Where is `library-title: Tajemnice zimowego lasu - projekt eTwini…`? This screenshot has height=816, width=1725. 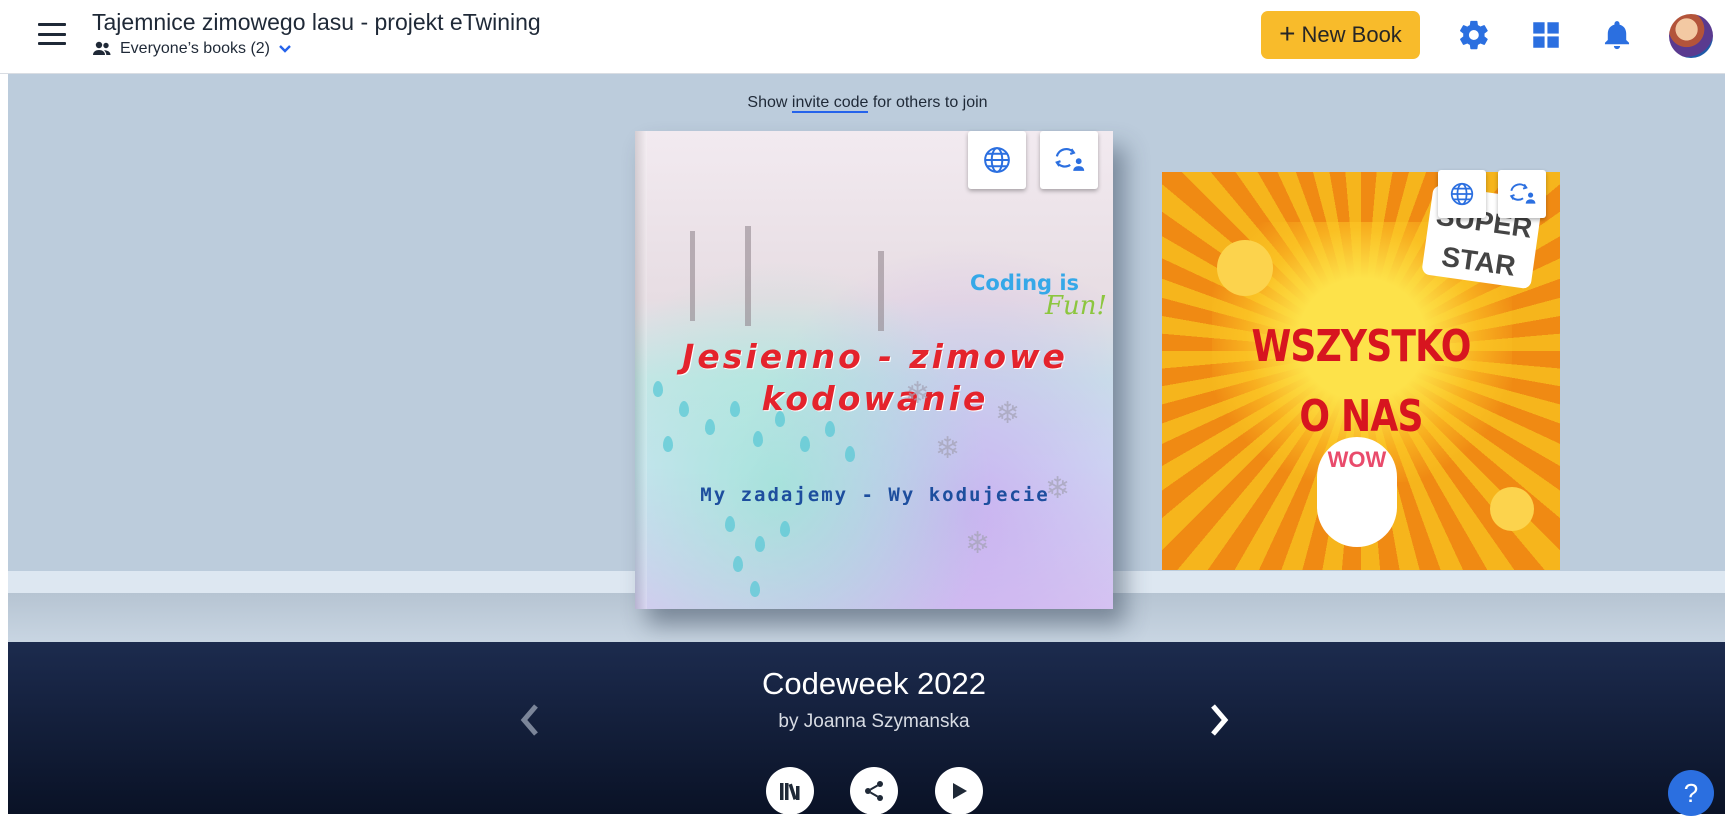 library-title: Tajemnice zimowego lasu - projekt eTwini… is located at coordinates (316, 22).